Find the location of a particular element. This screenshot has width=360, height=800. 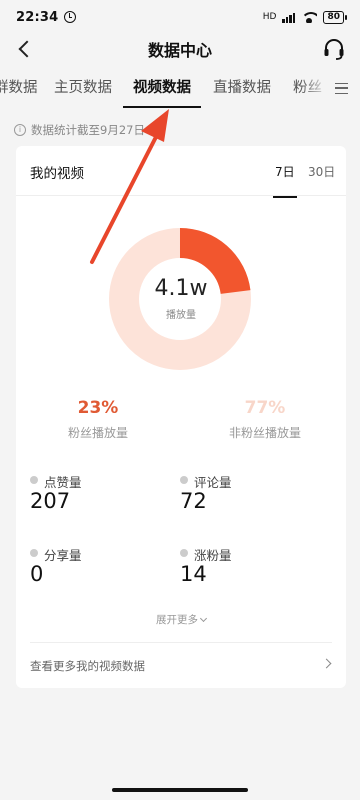

tab-group-data: 群数据 is located at coordinates (19, 89).